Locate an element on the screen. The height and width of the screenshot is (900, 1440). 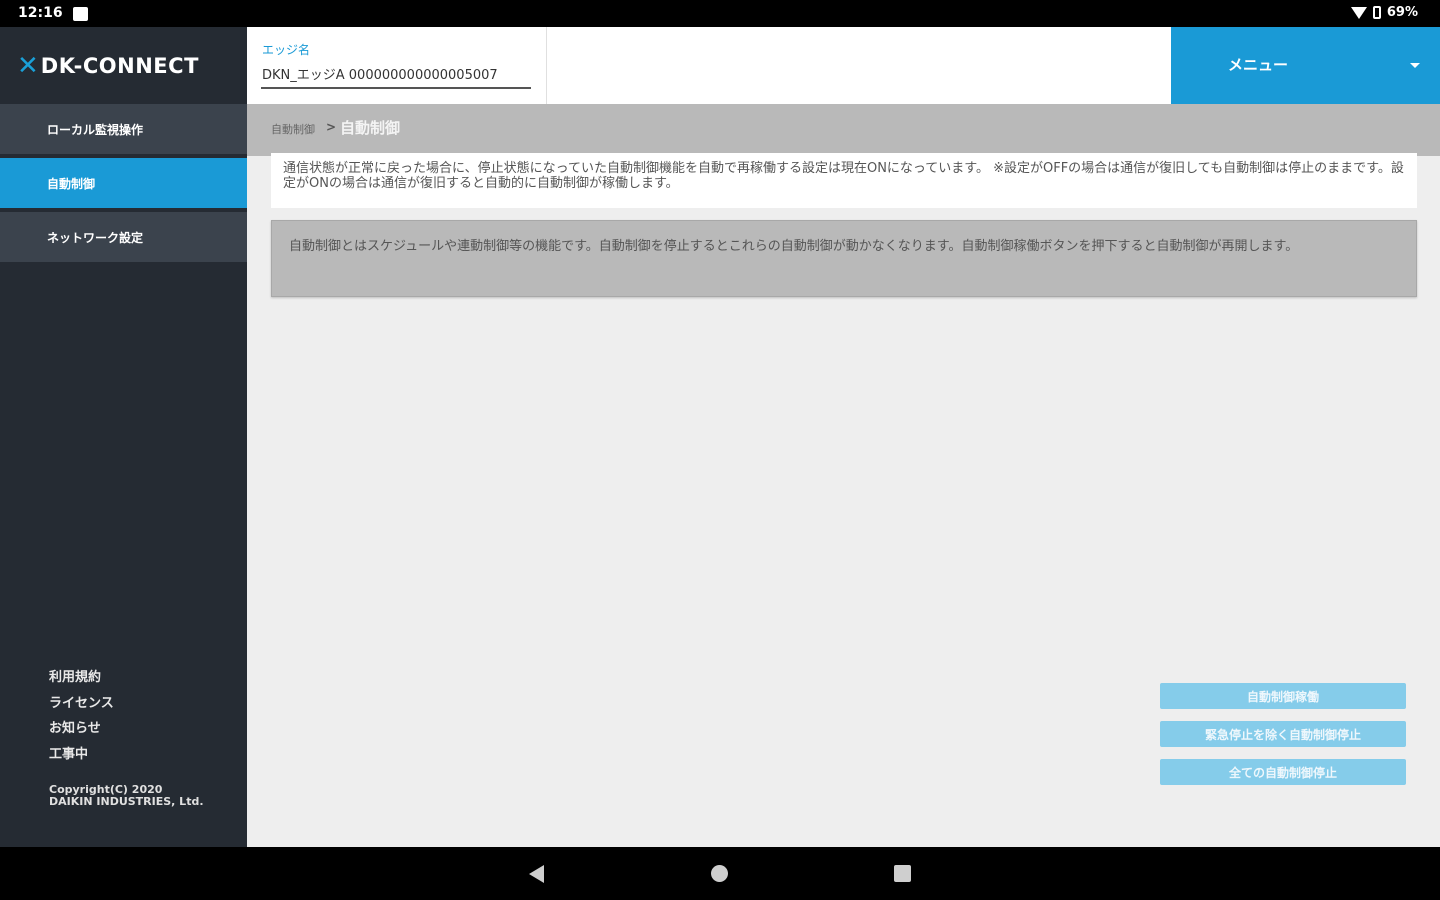
recent-apps-icon is located at coordinates (902, 873).